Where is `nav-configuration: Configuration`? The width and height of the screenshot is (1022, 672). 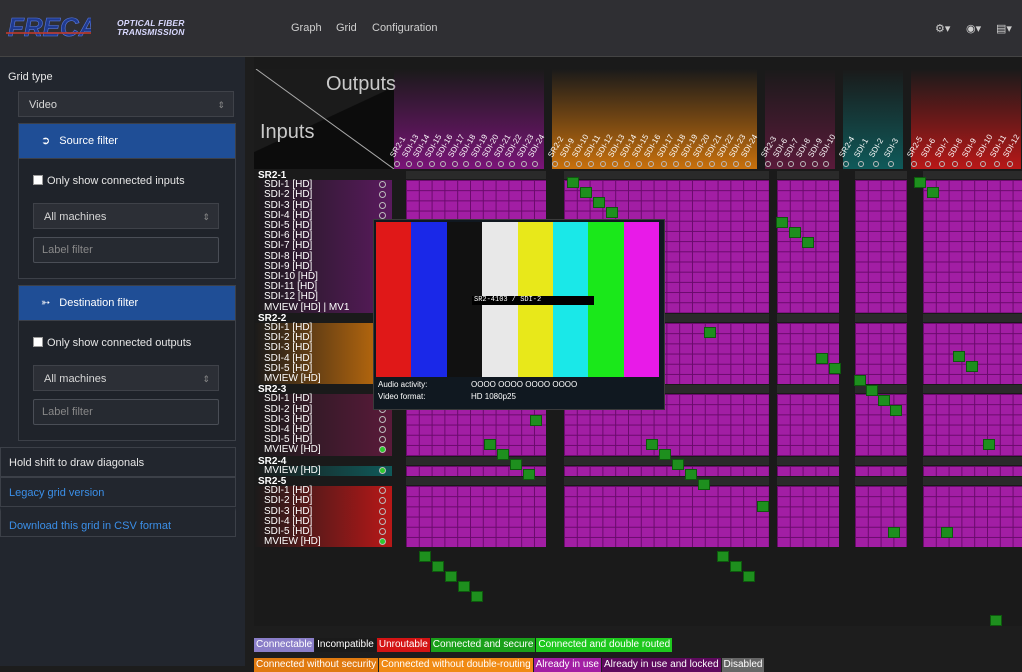 nav-configuration: Configuration is located at coordinates (404, 28).